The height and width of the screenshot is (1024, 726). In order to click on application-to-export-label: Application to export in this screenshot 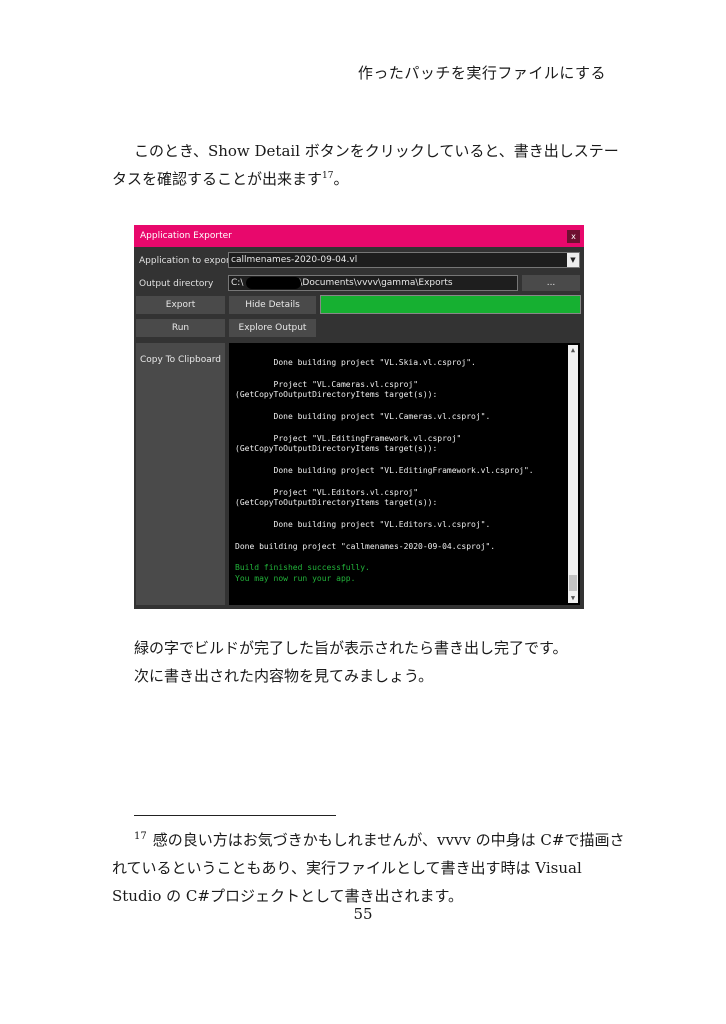, I will do `click(186, 261)`.